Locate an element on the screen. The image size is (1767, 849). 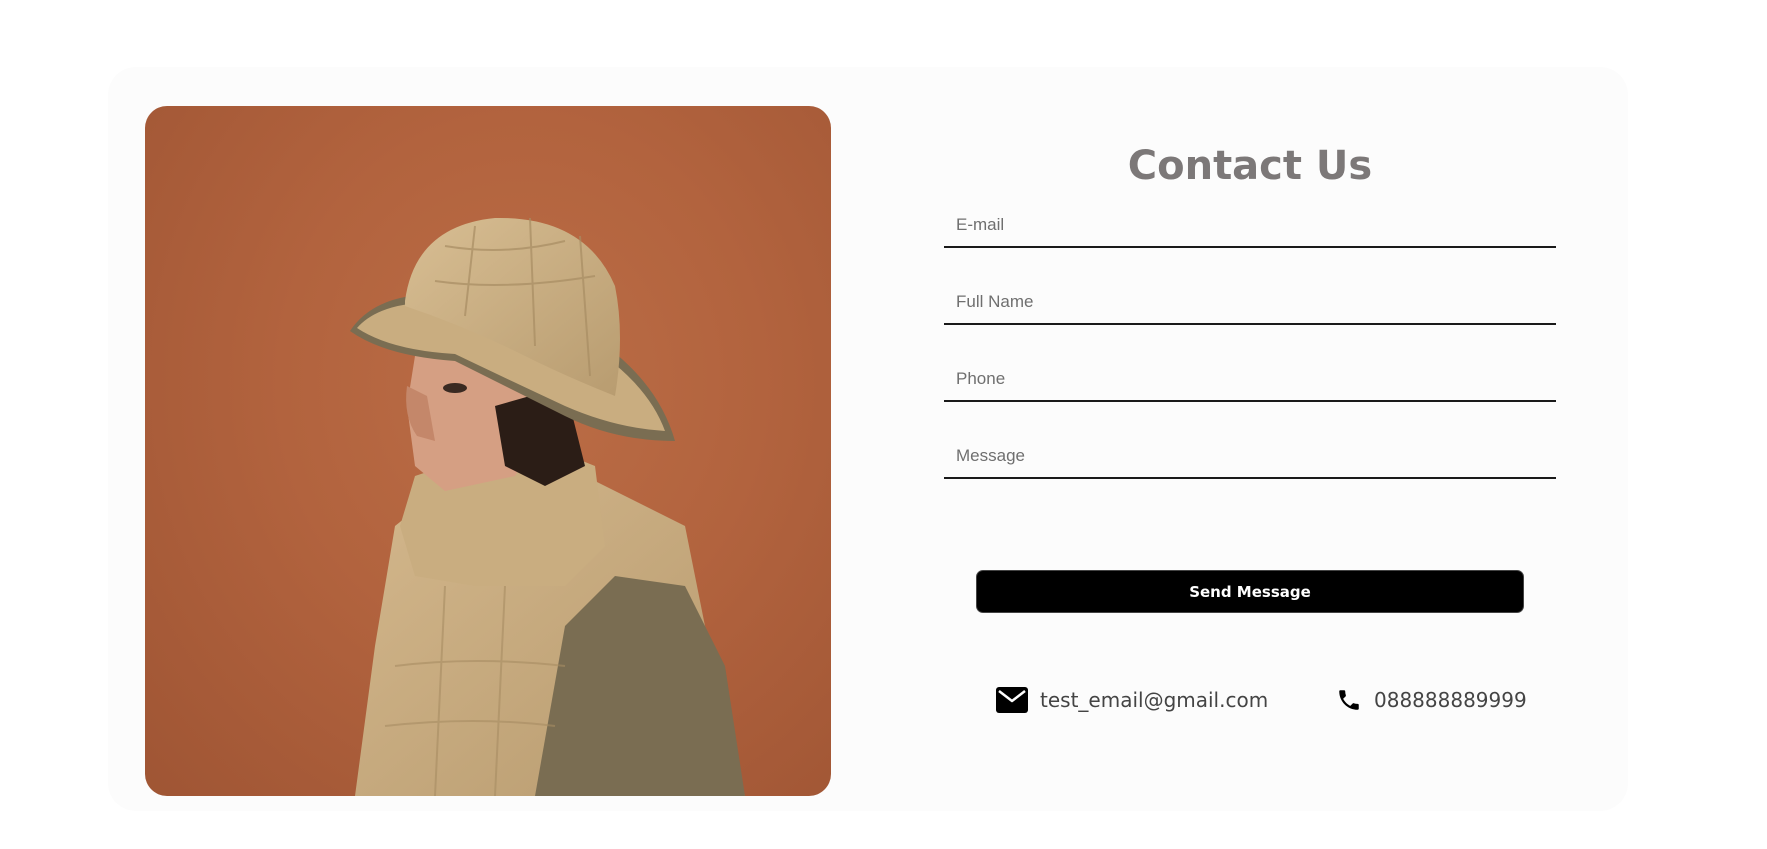
send-message-button: Send Message is located at coordinates (1250, 591).